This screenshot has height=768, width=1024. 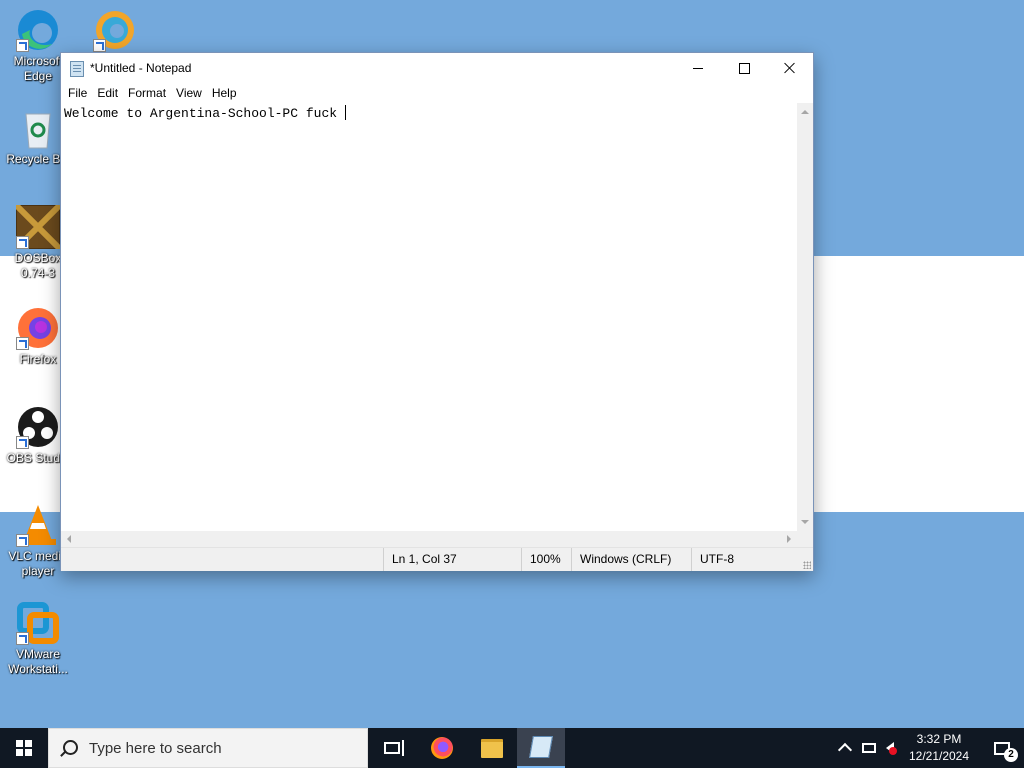 What do you see at coordinates (789, 539) in the screenshot?
I see `scroll-right-icon` at bounding box center [789, 539].